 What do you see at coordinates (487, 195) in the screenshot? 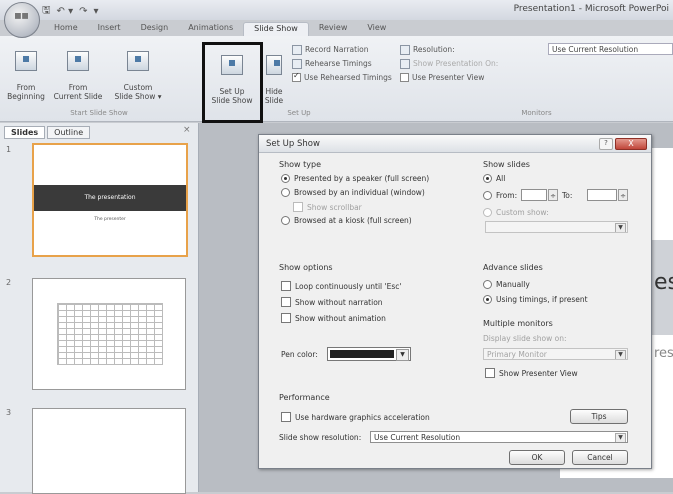
I see `from-slides-radio` at bounding box center [487, 195].